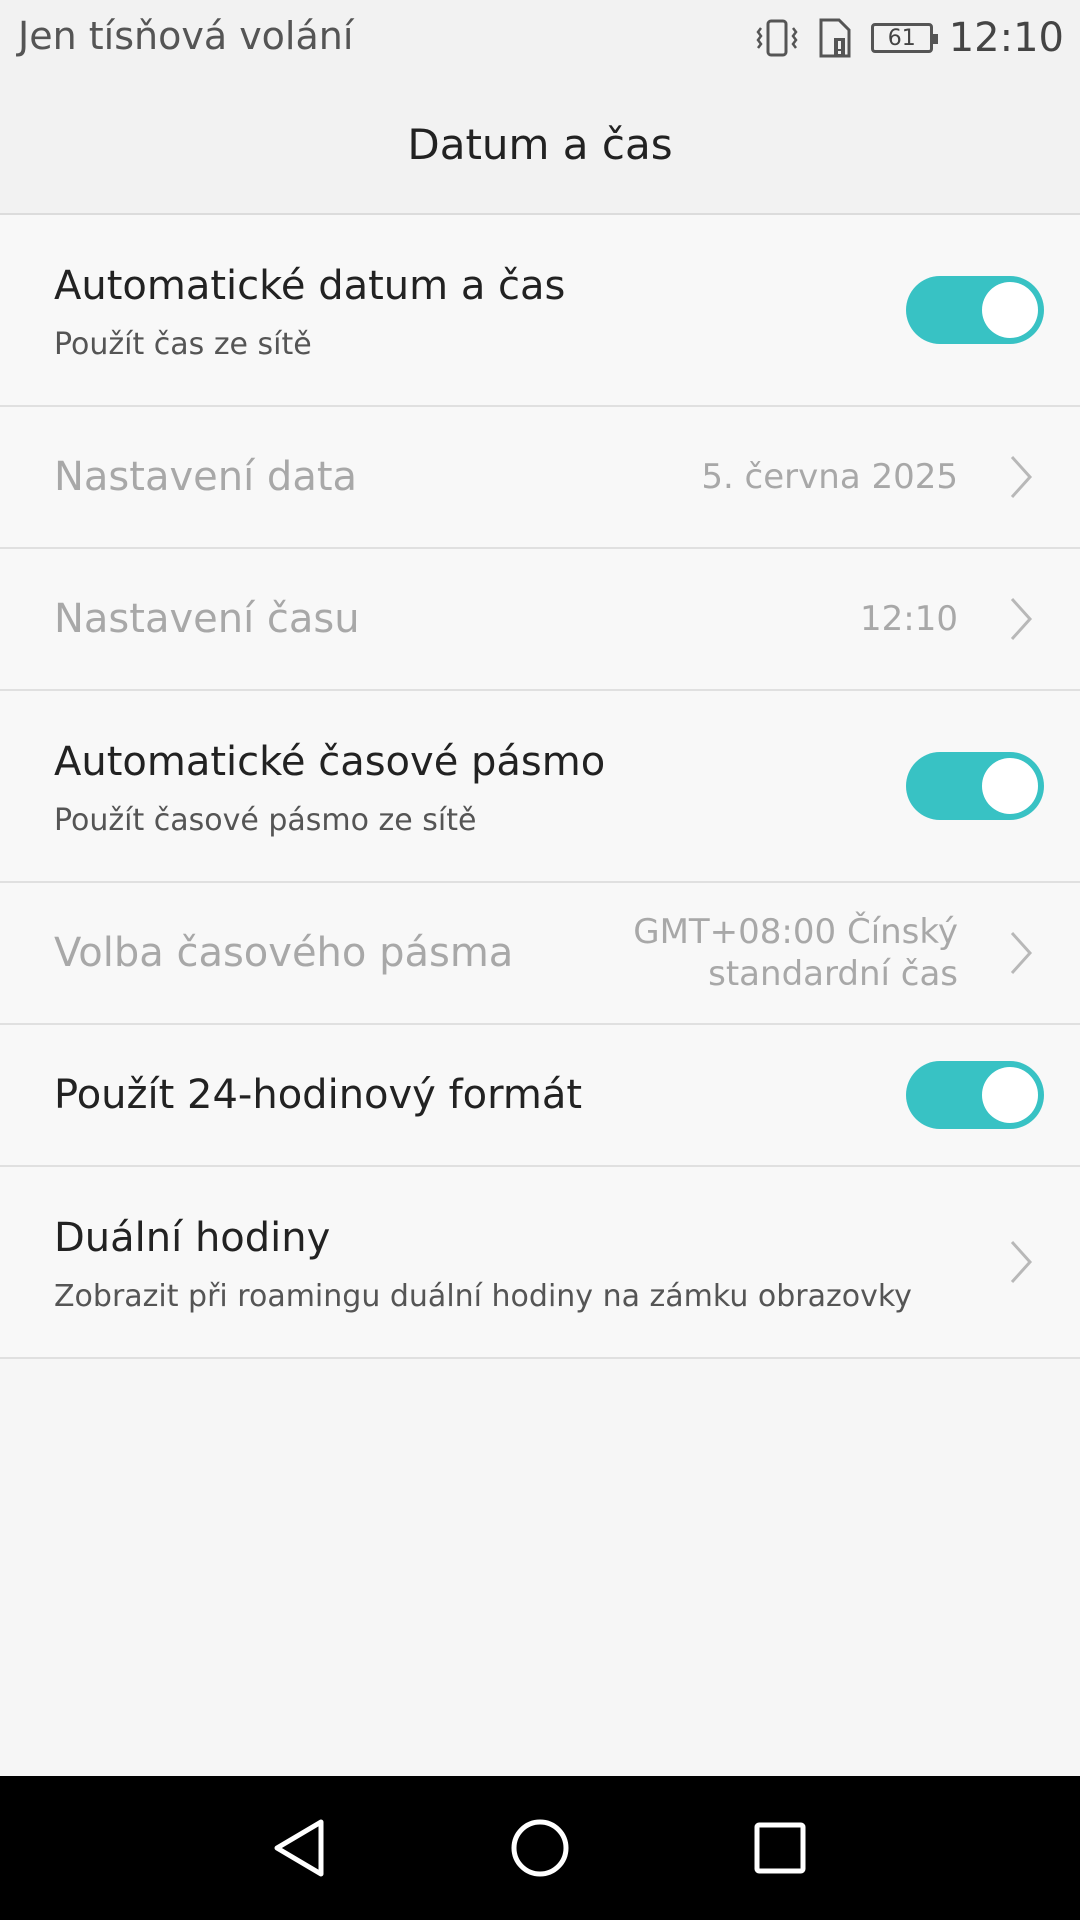 The height and width of the screenshot is (1920, 1080). I want to click on auto-datetime-toggle, so click(975, 310).